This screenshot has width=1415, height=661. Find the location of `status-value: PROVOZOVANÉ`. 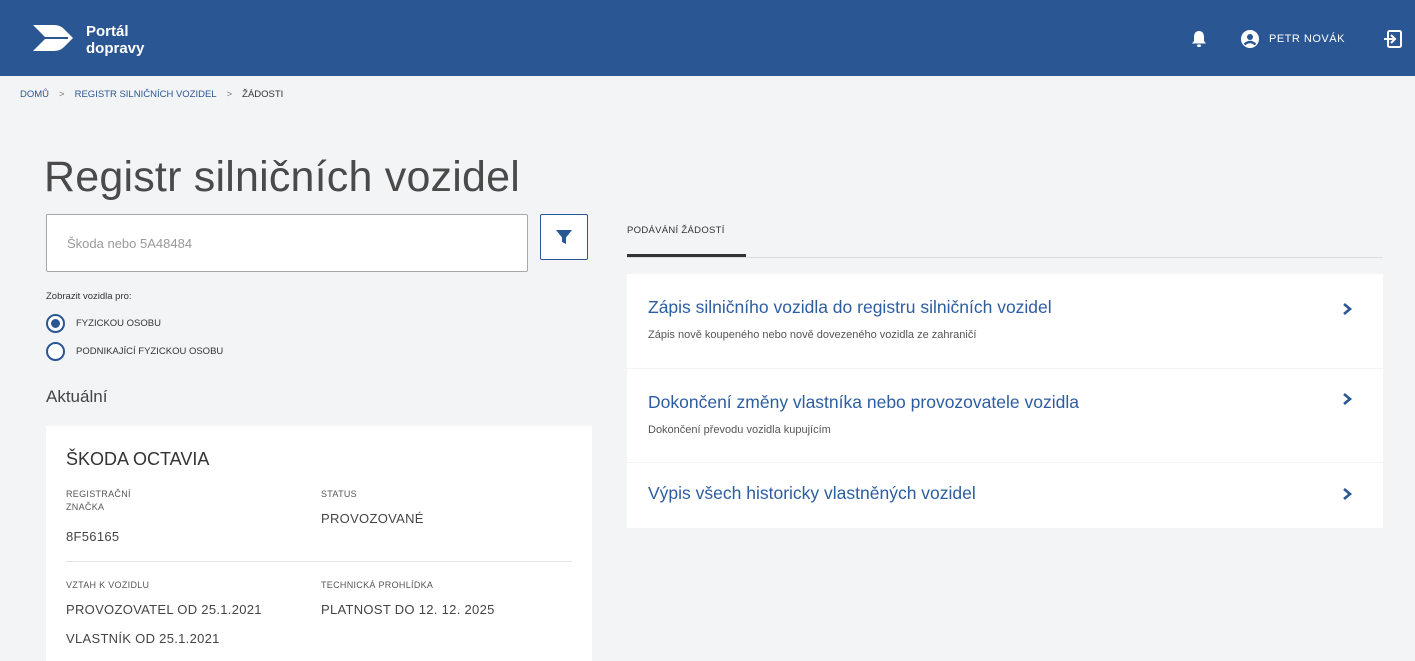

status-value: PROVOZOVANÉ is located at coordinates (372, 518).